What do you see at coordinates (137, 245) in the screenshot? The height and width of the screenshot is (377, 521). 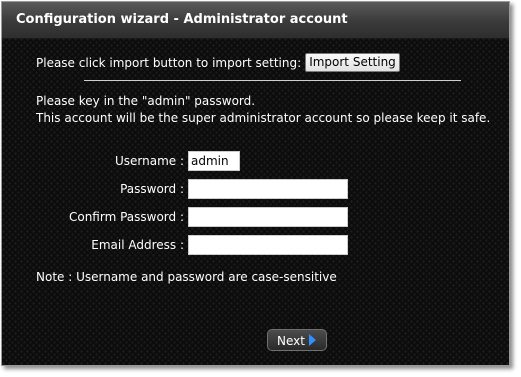 I see `email-address-label: Email Address :` at bounding box center [137, 245].